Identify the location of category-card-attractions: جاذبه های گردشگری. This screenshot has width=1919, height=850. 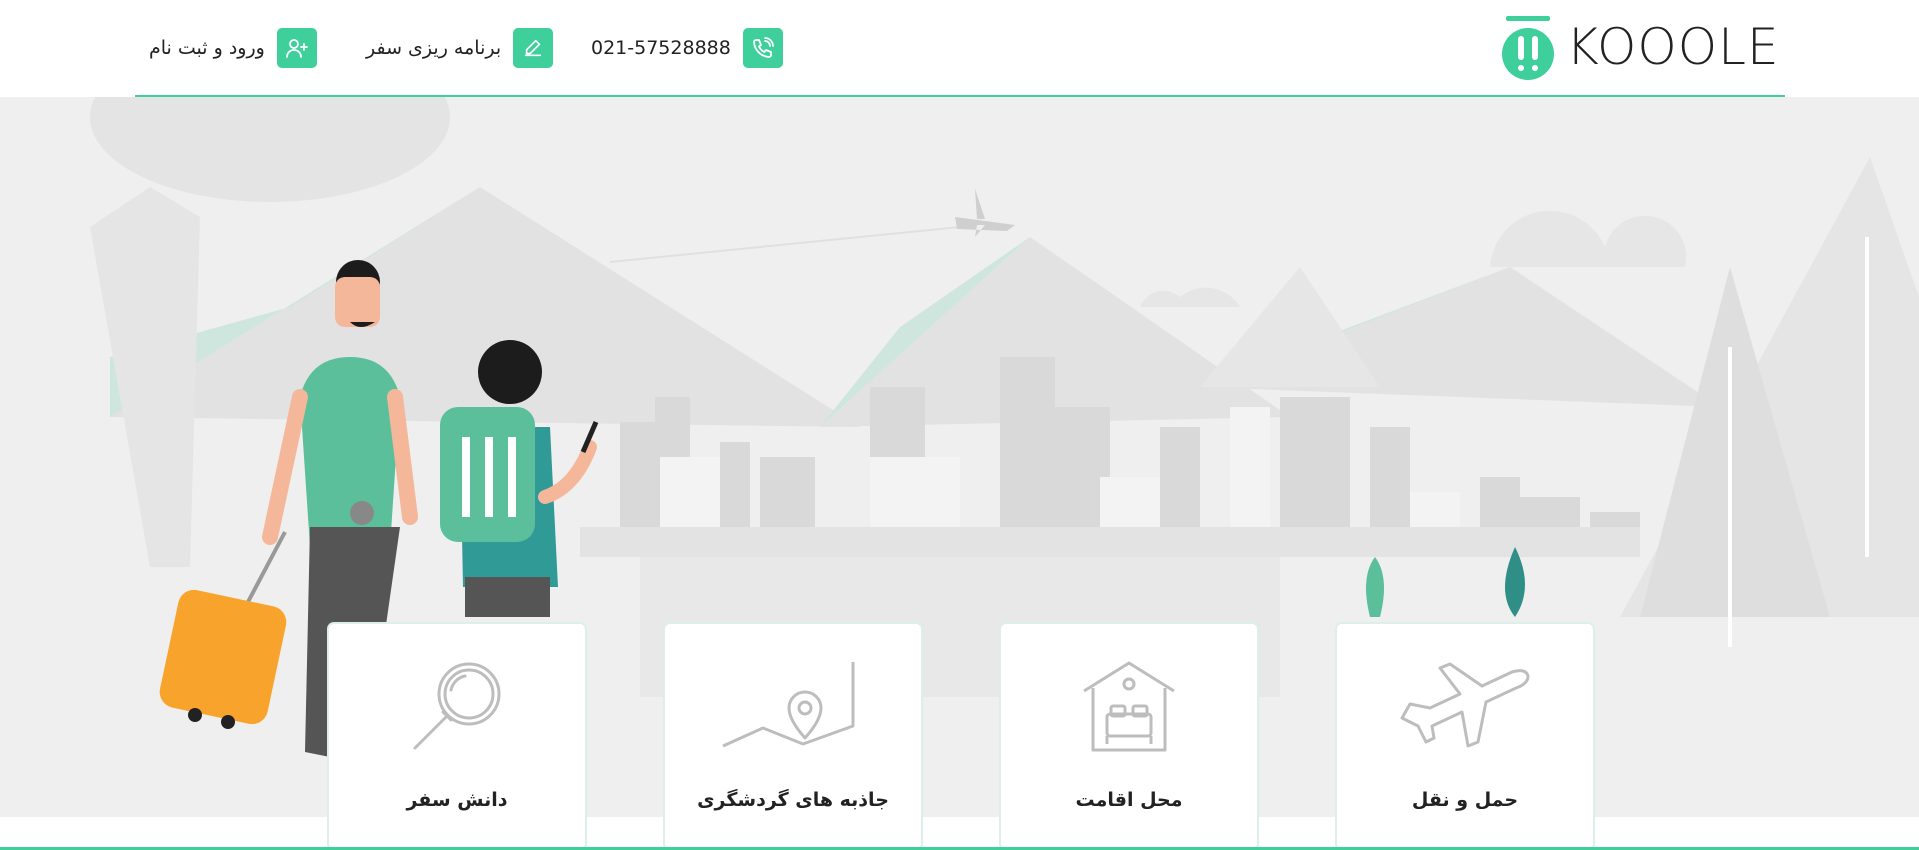
(793, 736).